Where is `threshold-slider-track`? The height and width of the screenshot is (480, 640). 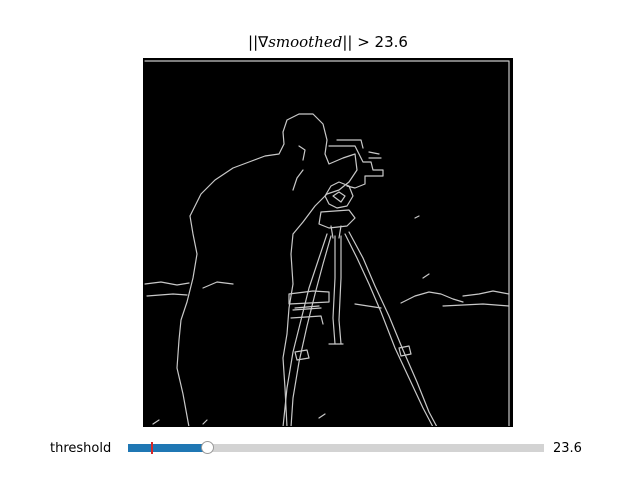 threshold-slider-track is located at coordinates (336, 448).